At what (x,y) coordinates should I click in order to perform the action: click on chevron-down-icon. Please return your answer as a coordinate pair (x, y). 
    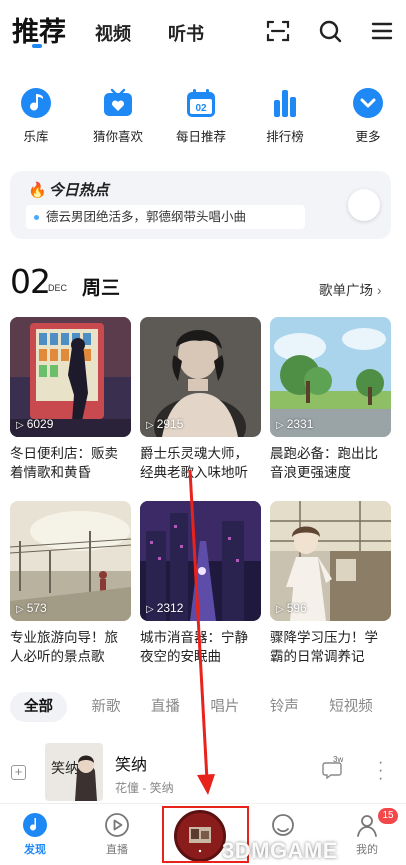
    Looking at the image, I should click on (368, 103).